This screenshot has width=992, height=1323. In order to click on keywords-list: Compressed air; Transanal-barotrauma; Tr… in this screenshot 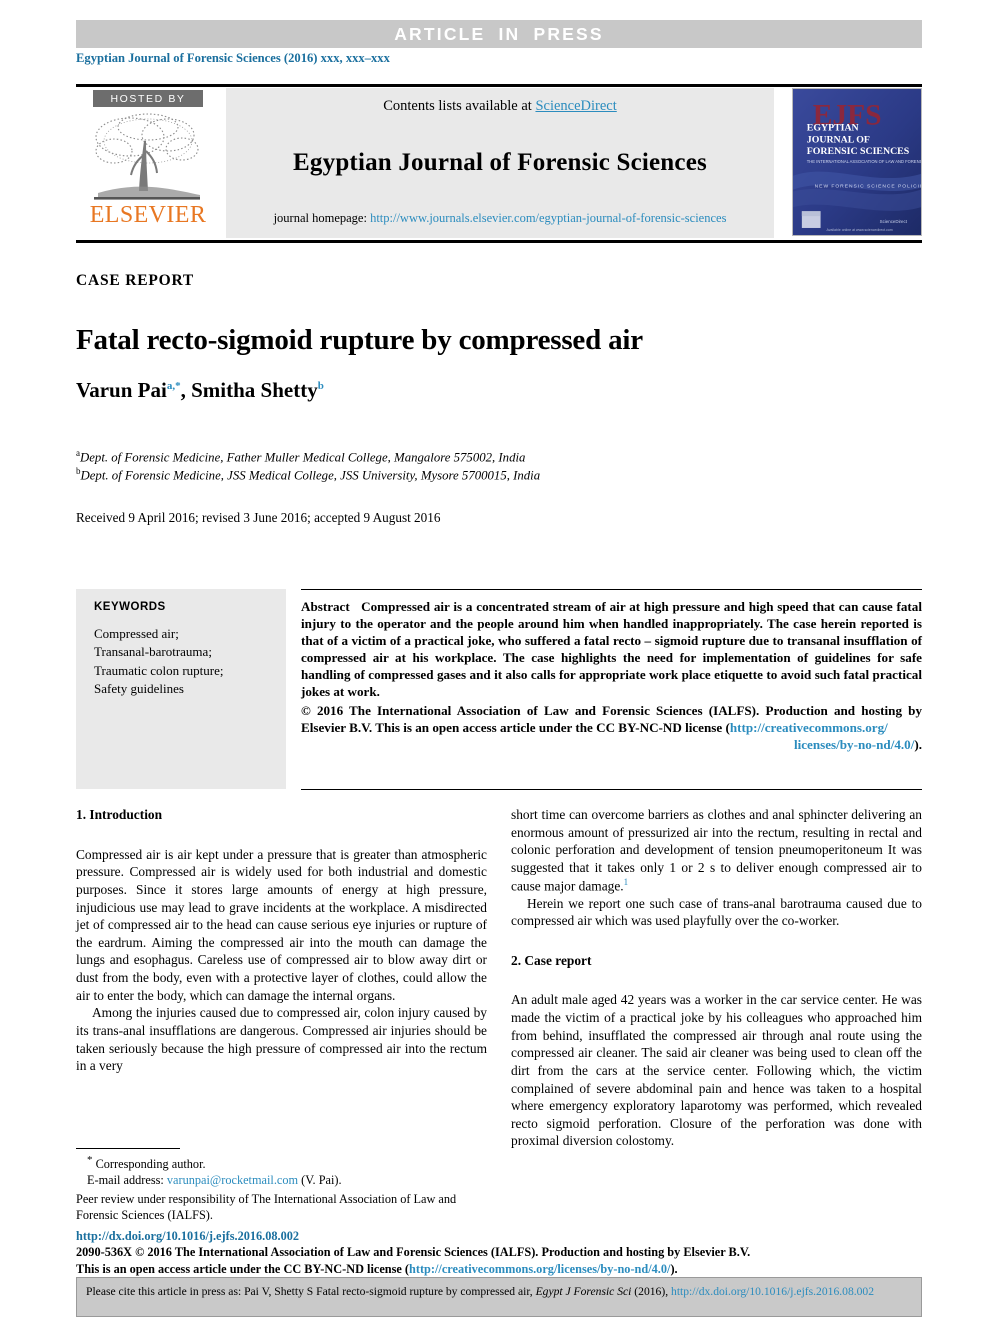, I will do `click(190, 662)`.